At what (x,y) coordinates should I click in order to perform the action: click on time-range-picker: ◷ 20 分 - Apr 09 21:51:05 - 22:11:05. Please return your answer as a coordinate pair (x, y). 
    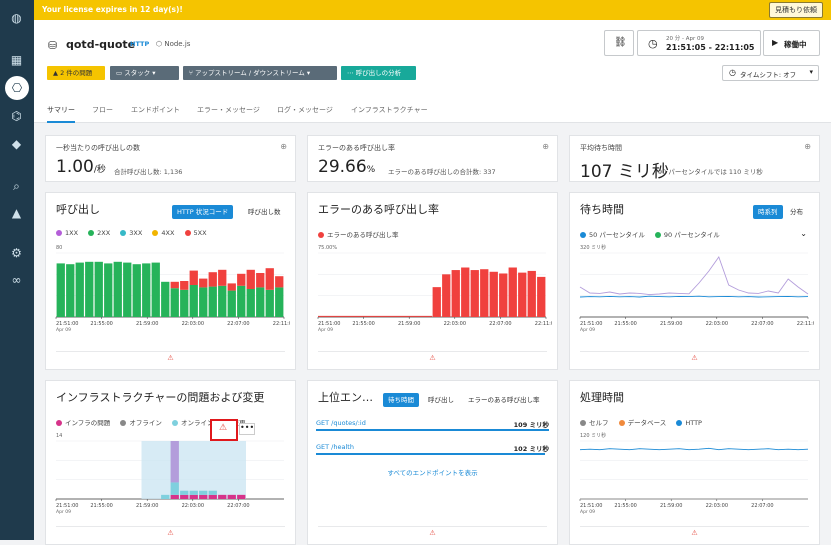
    Looking at the image, I should click on (699, 43).